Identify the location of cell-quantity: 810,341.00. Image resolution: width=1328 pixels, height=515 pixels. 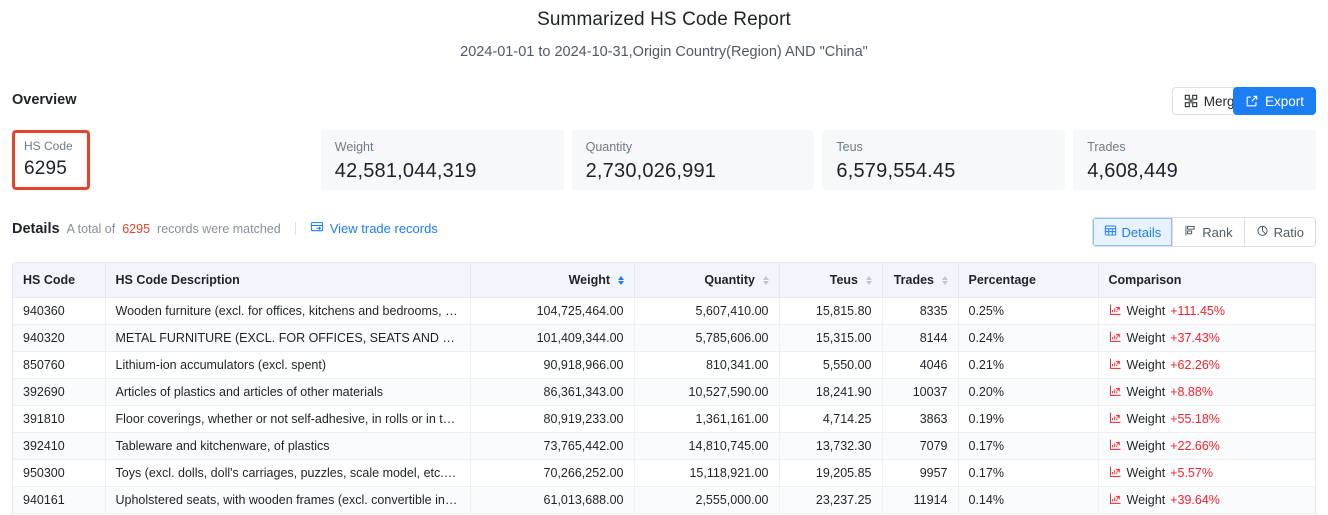
(707, 365).